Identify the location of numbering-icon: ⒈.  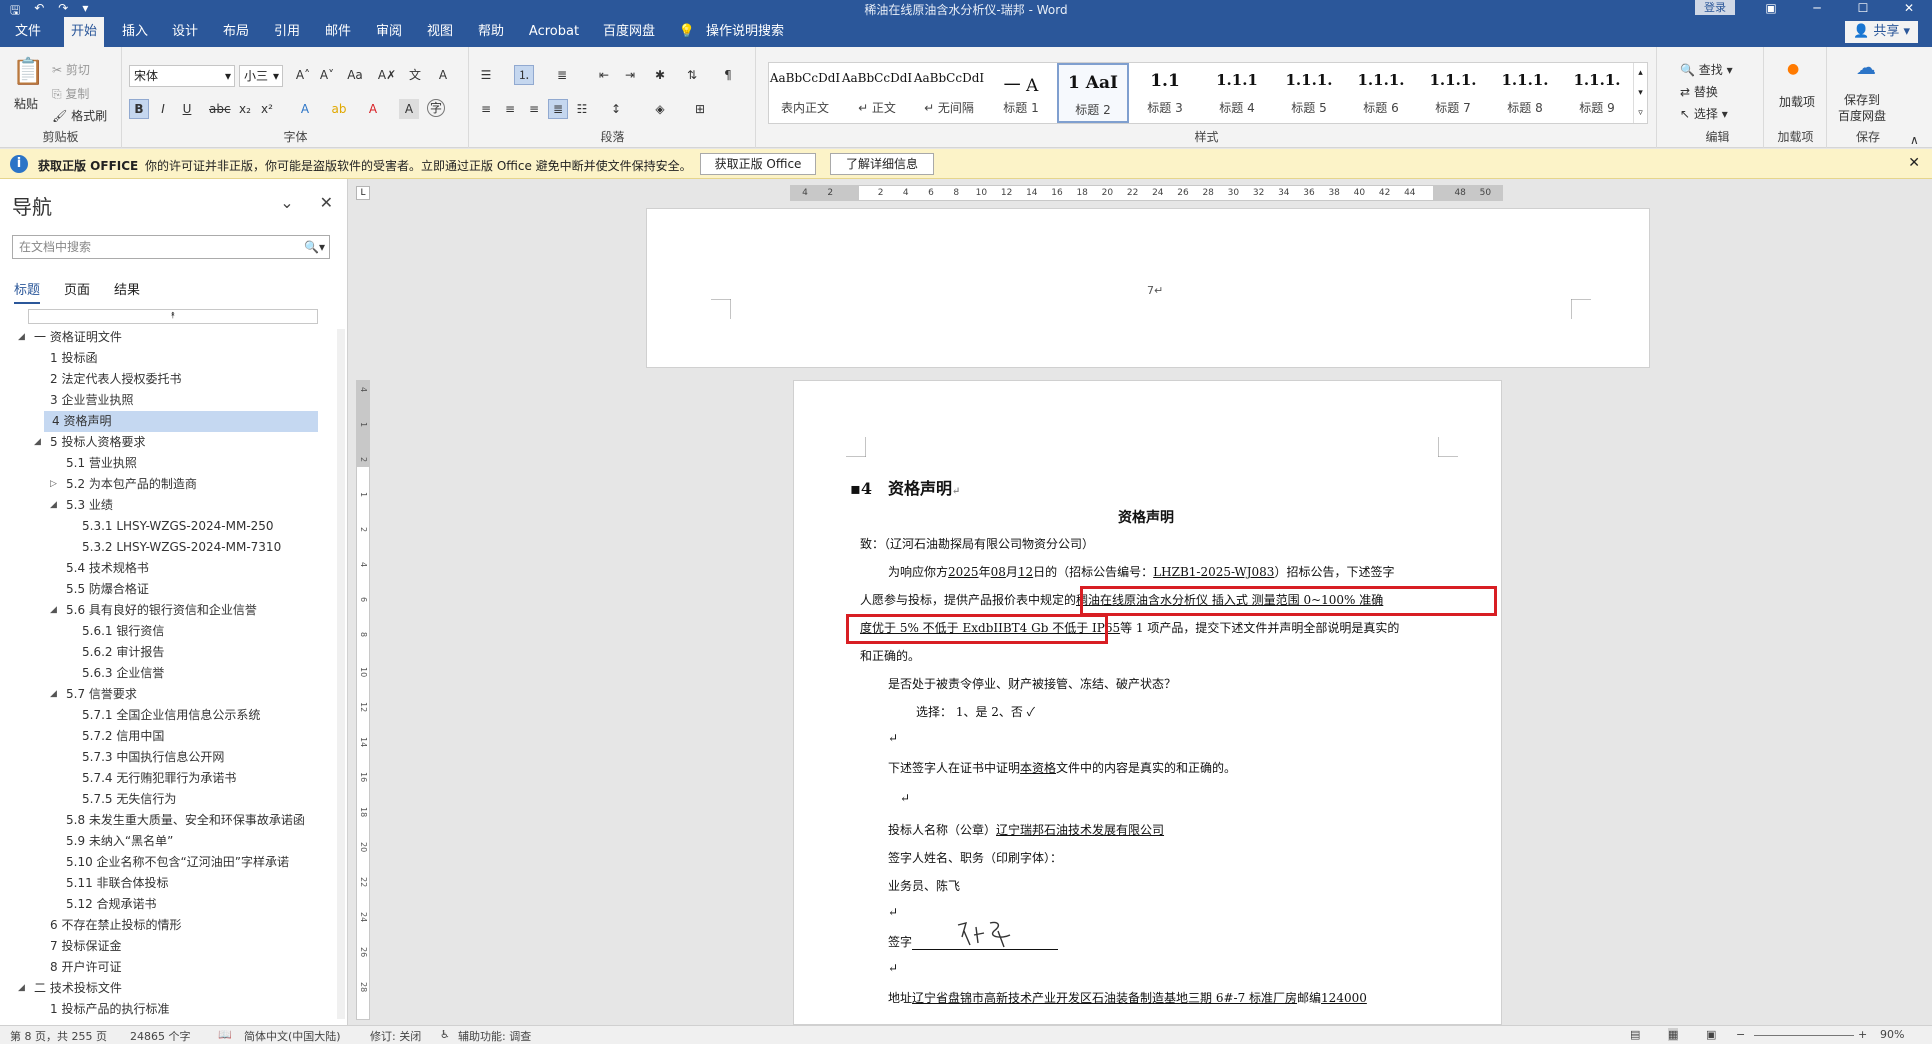
(524, 75).